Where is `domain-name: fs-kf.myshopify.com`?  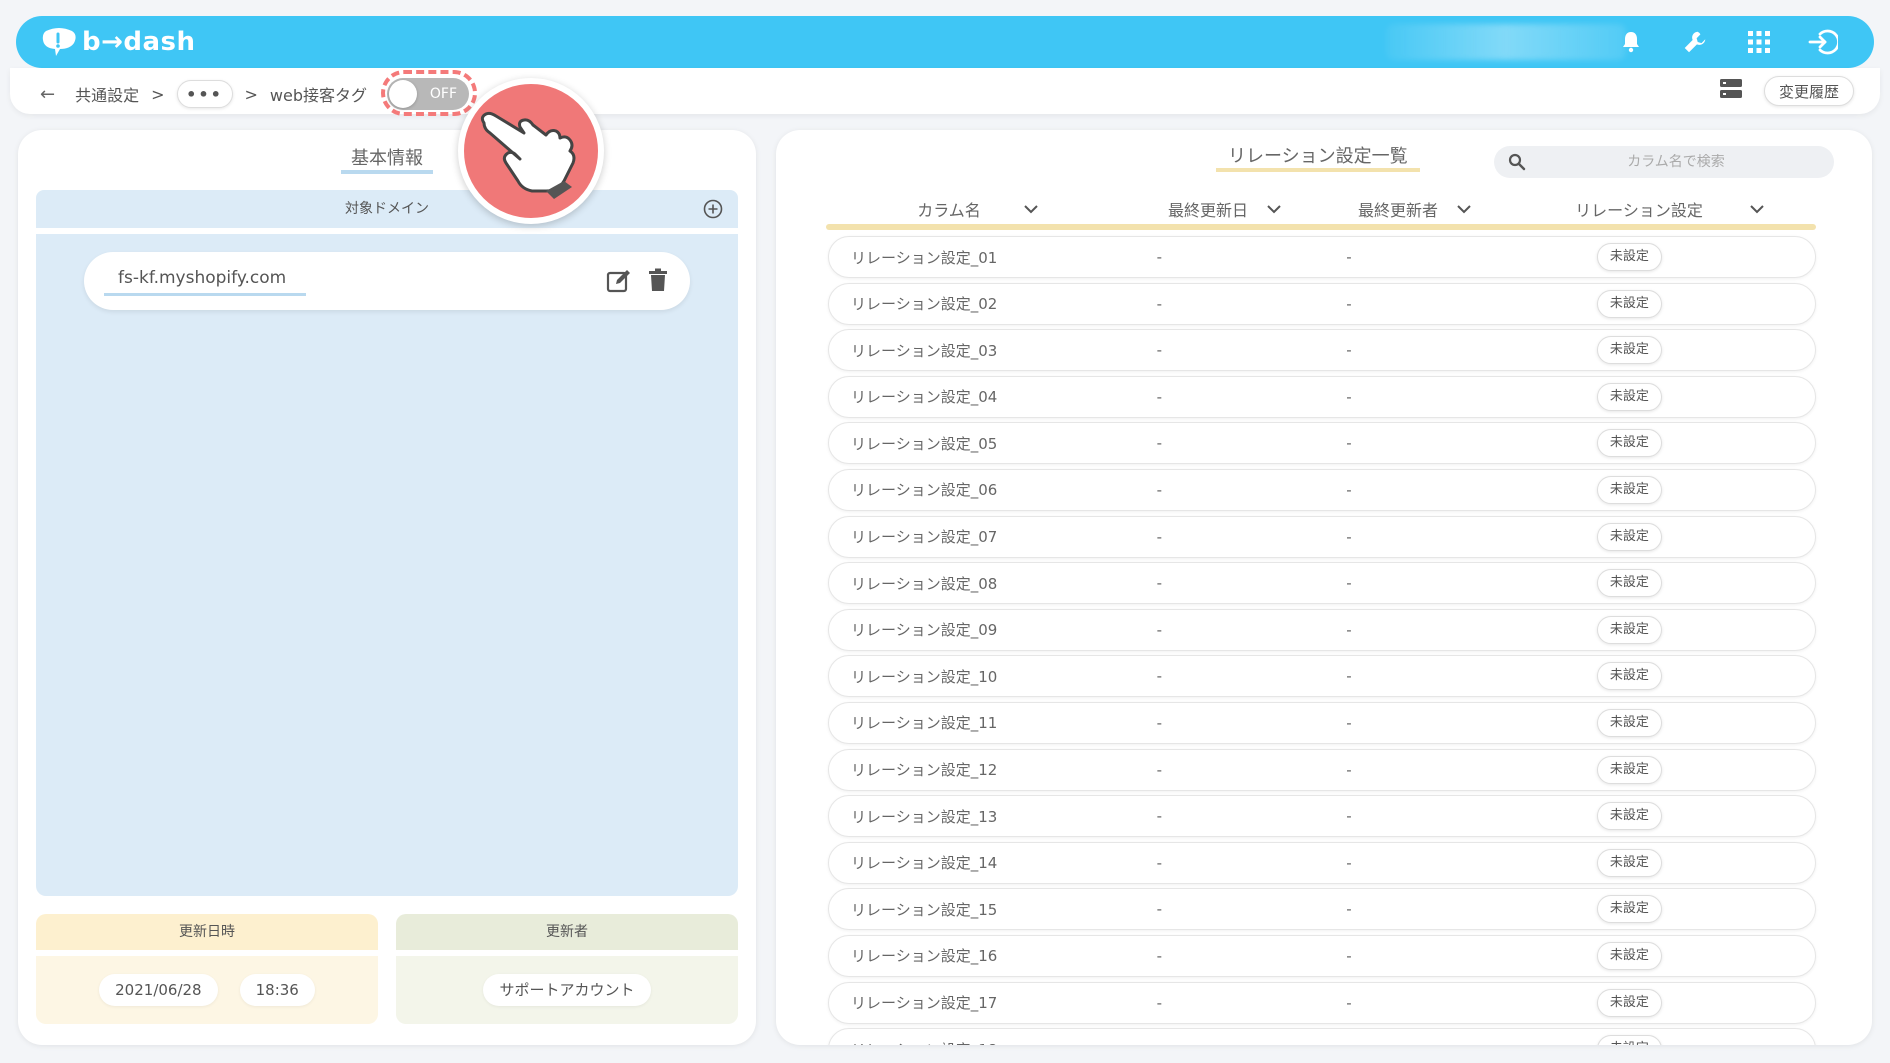 domain-name: fs-kf.myshopify.com is located at coordinates (205, 282).